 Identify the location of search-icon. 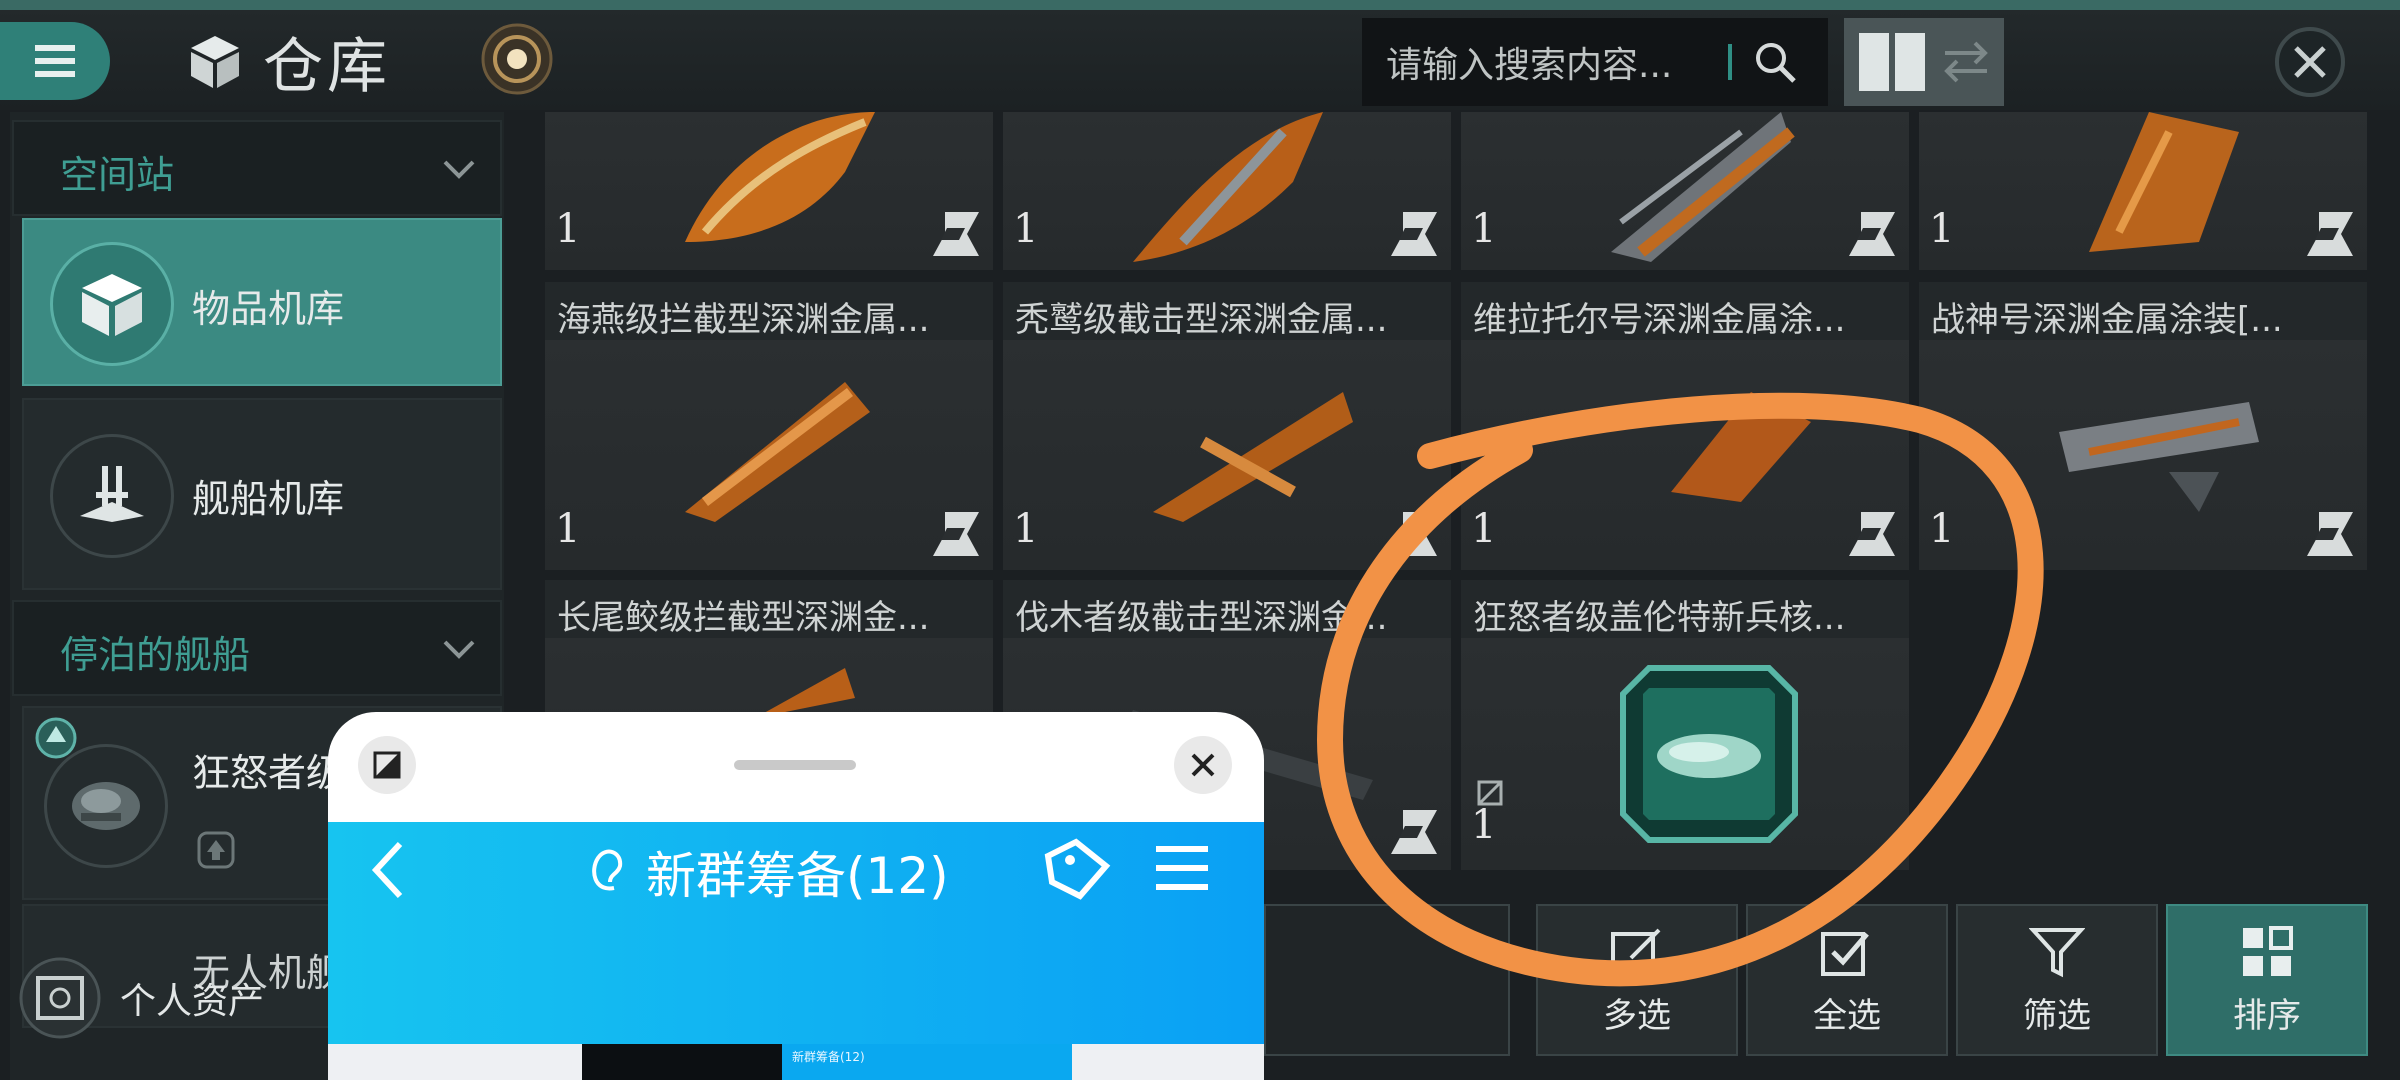
(1775, 62).